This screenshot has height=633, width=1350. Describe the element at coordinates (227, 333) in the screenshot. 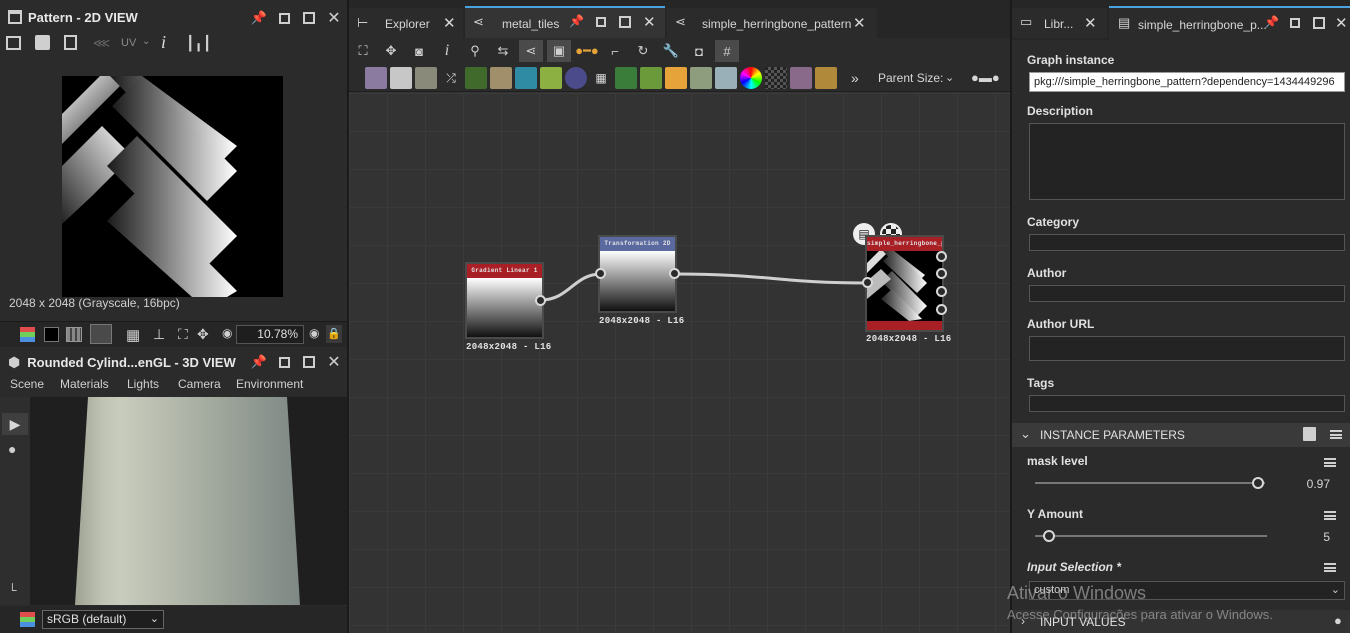

I see `zoom-minus-icon: ◉` at that location.